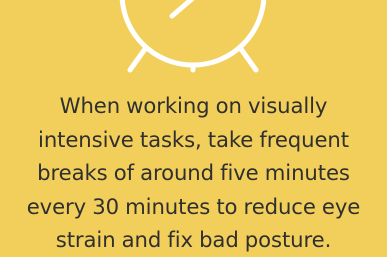  What do you see at coordinates (193, 36) in the screenshot?
I see `alarm-clock-icon` at bounding box center [193, 36].